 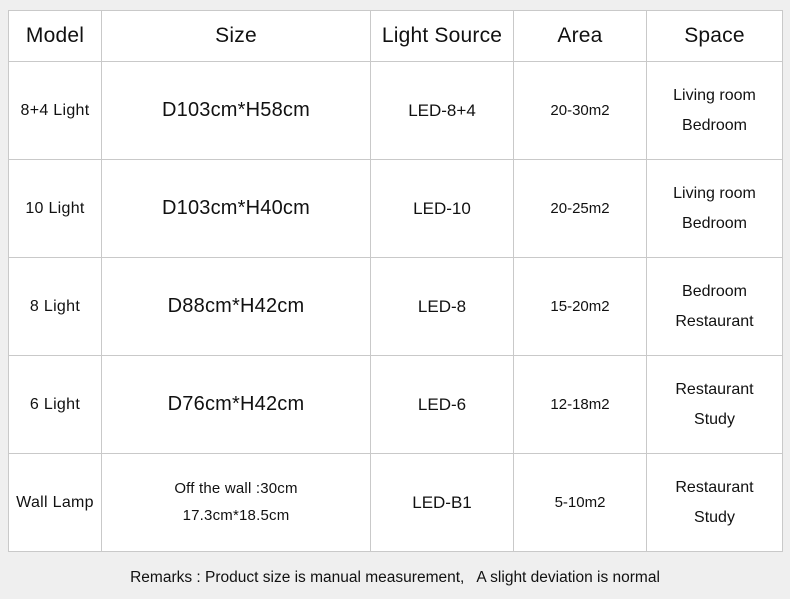 I want to click on cell-size-line: D88cm*H42cm, so click(x=236, y=306).